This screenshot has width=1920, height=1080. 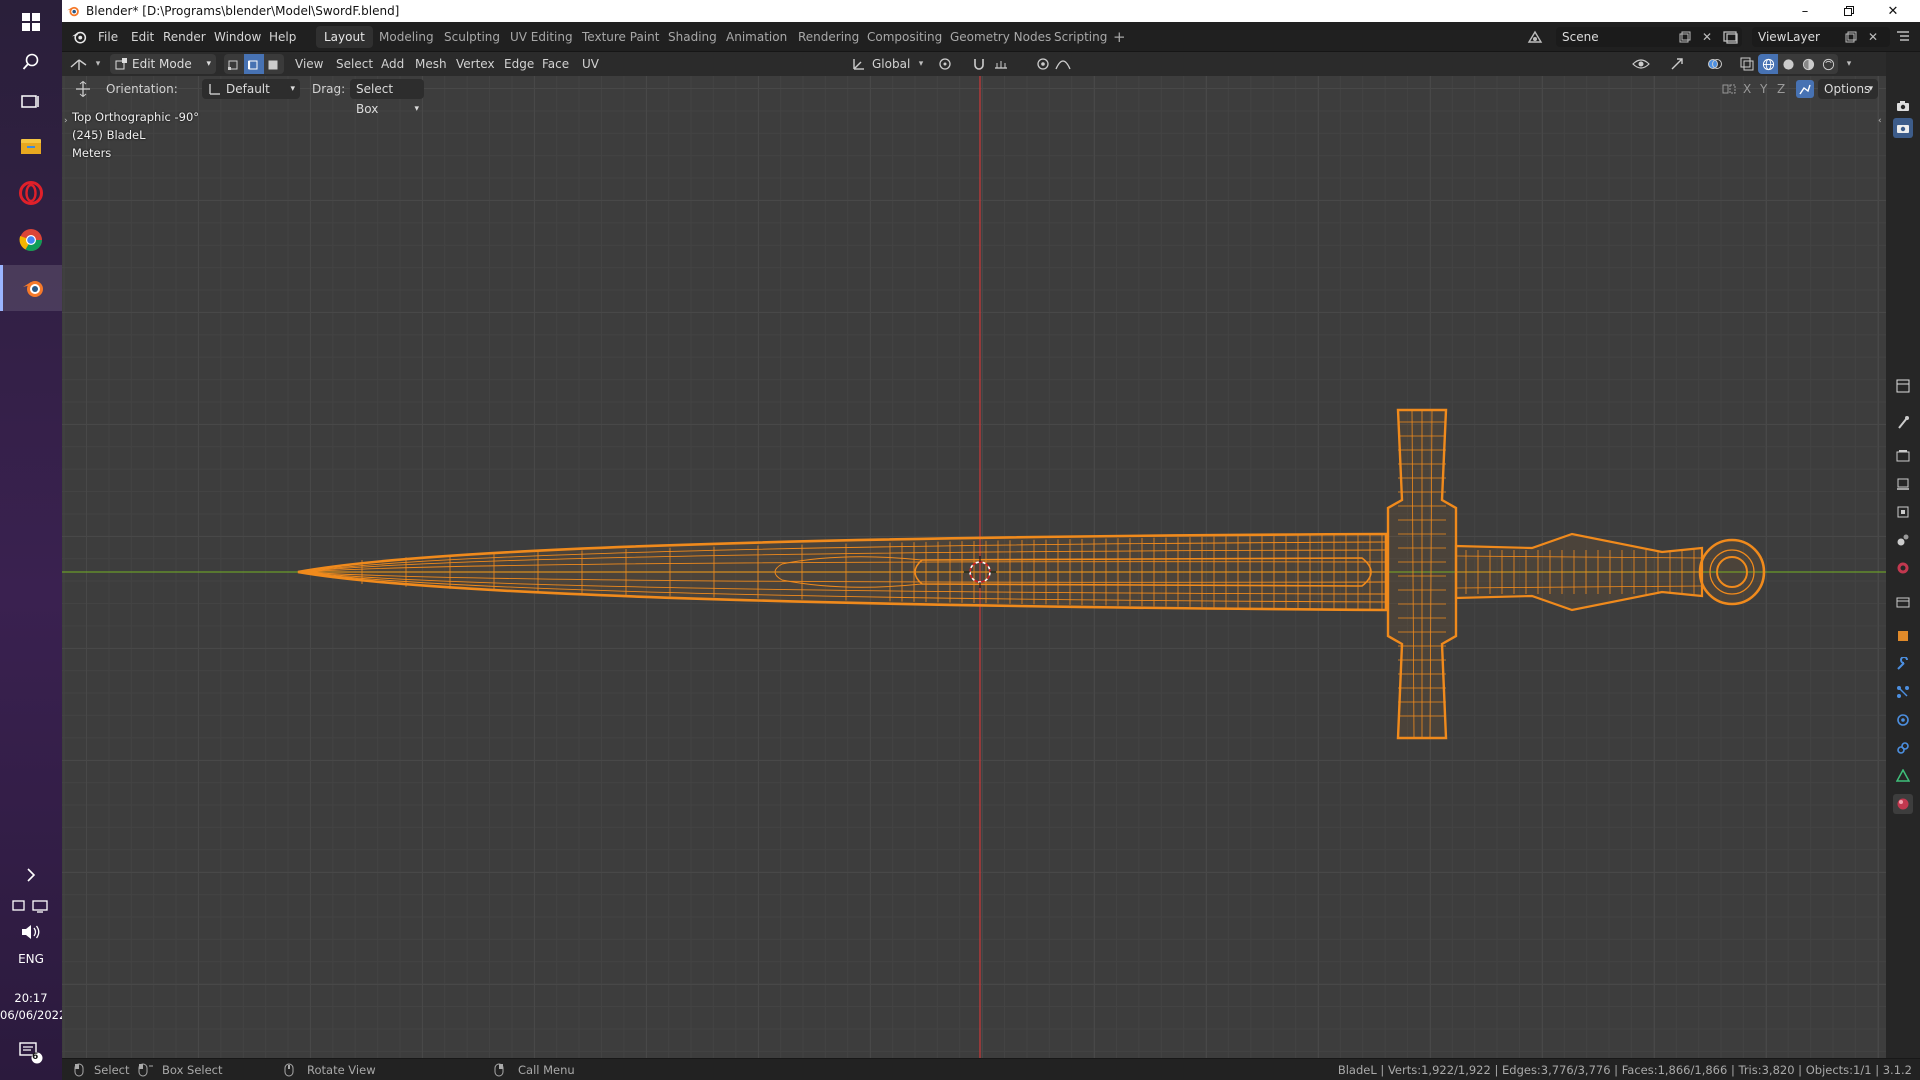 What do you see at coordinates (31, 22) in the screenshot?
I see `windows-start-icon` at bounding box center [31, 22].